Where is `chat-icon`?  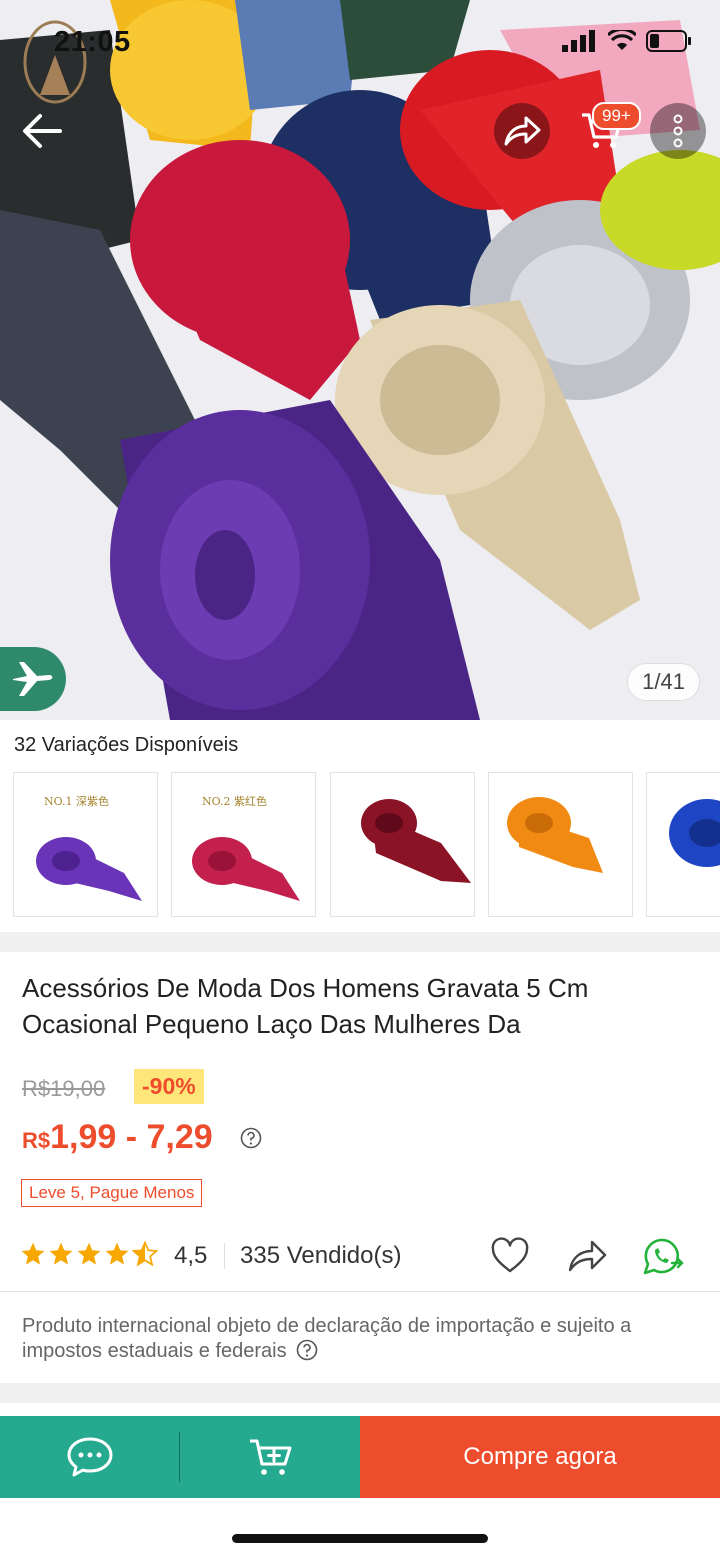
chat-icon is located at coordinates (89, 1457).